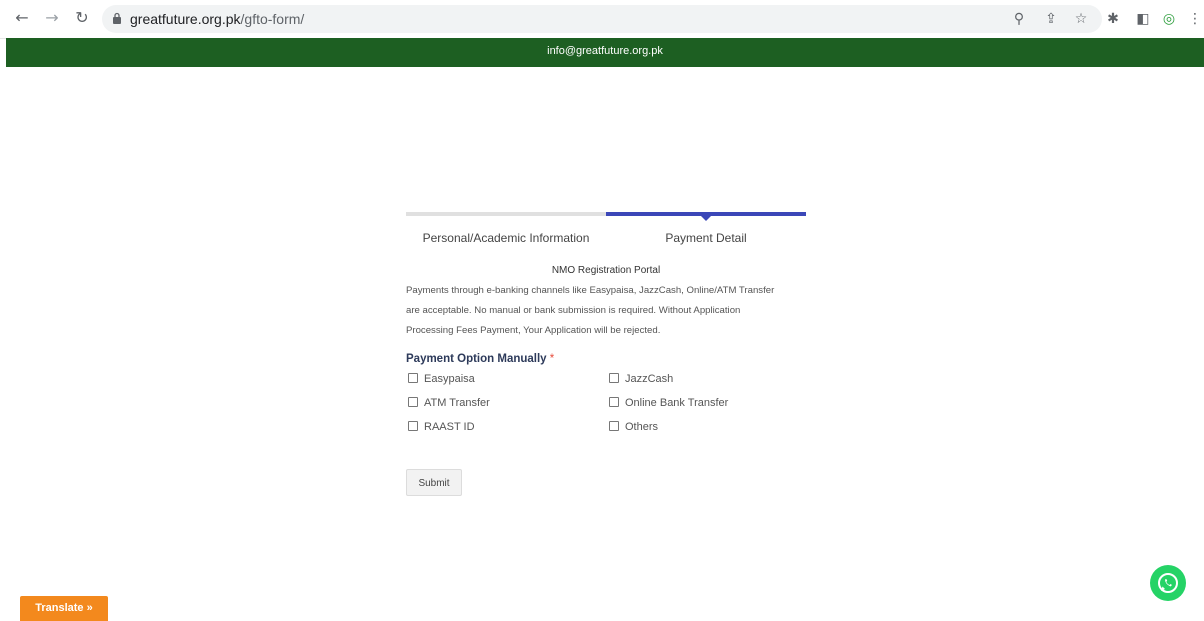 This screenshot has height=621, width=1204. I want to click on step-personal-academic: Personal/Academic Information, so click(506, 238).